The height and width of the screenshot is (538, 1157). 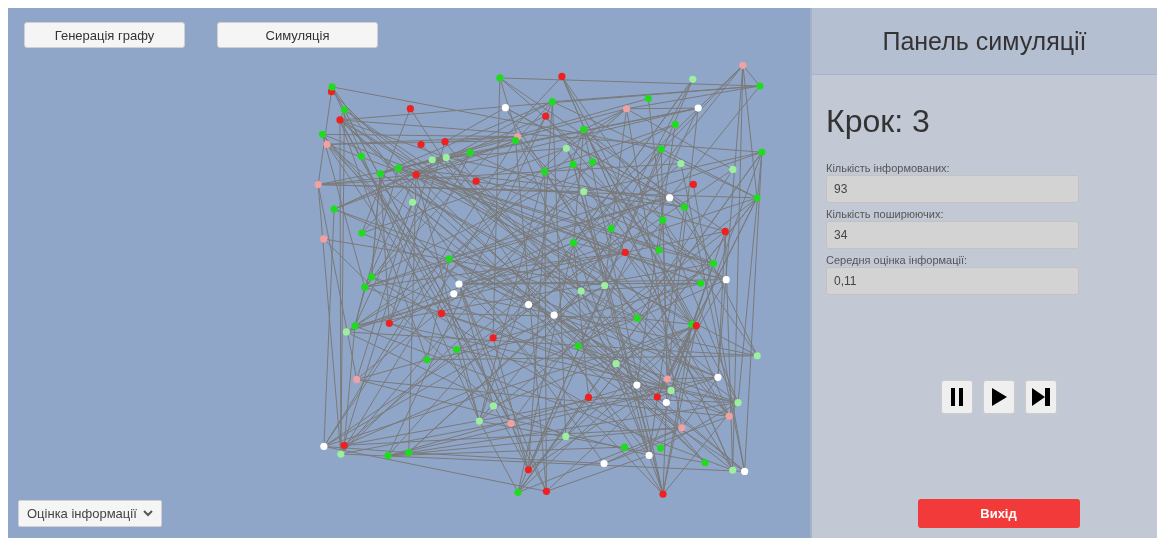 I want to click on panel-title: Панель симуляції, so click(x=984, y=41).